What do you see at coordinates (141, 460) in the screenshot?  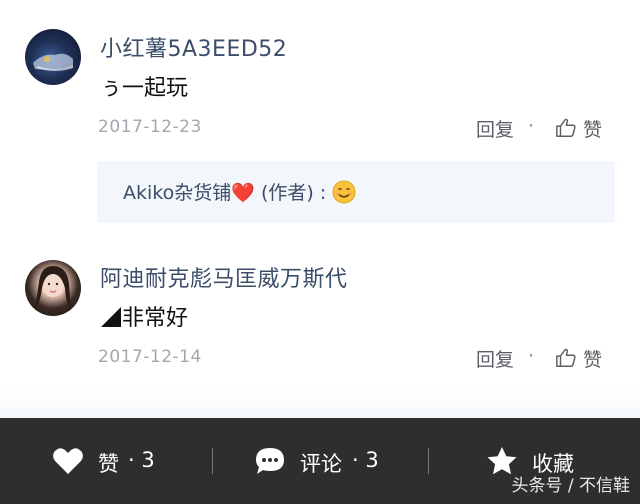 I see `like-count: · 3` at bounding box center [141, 460].